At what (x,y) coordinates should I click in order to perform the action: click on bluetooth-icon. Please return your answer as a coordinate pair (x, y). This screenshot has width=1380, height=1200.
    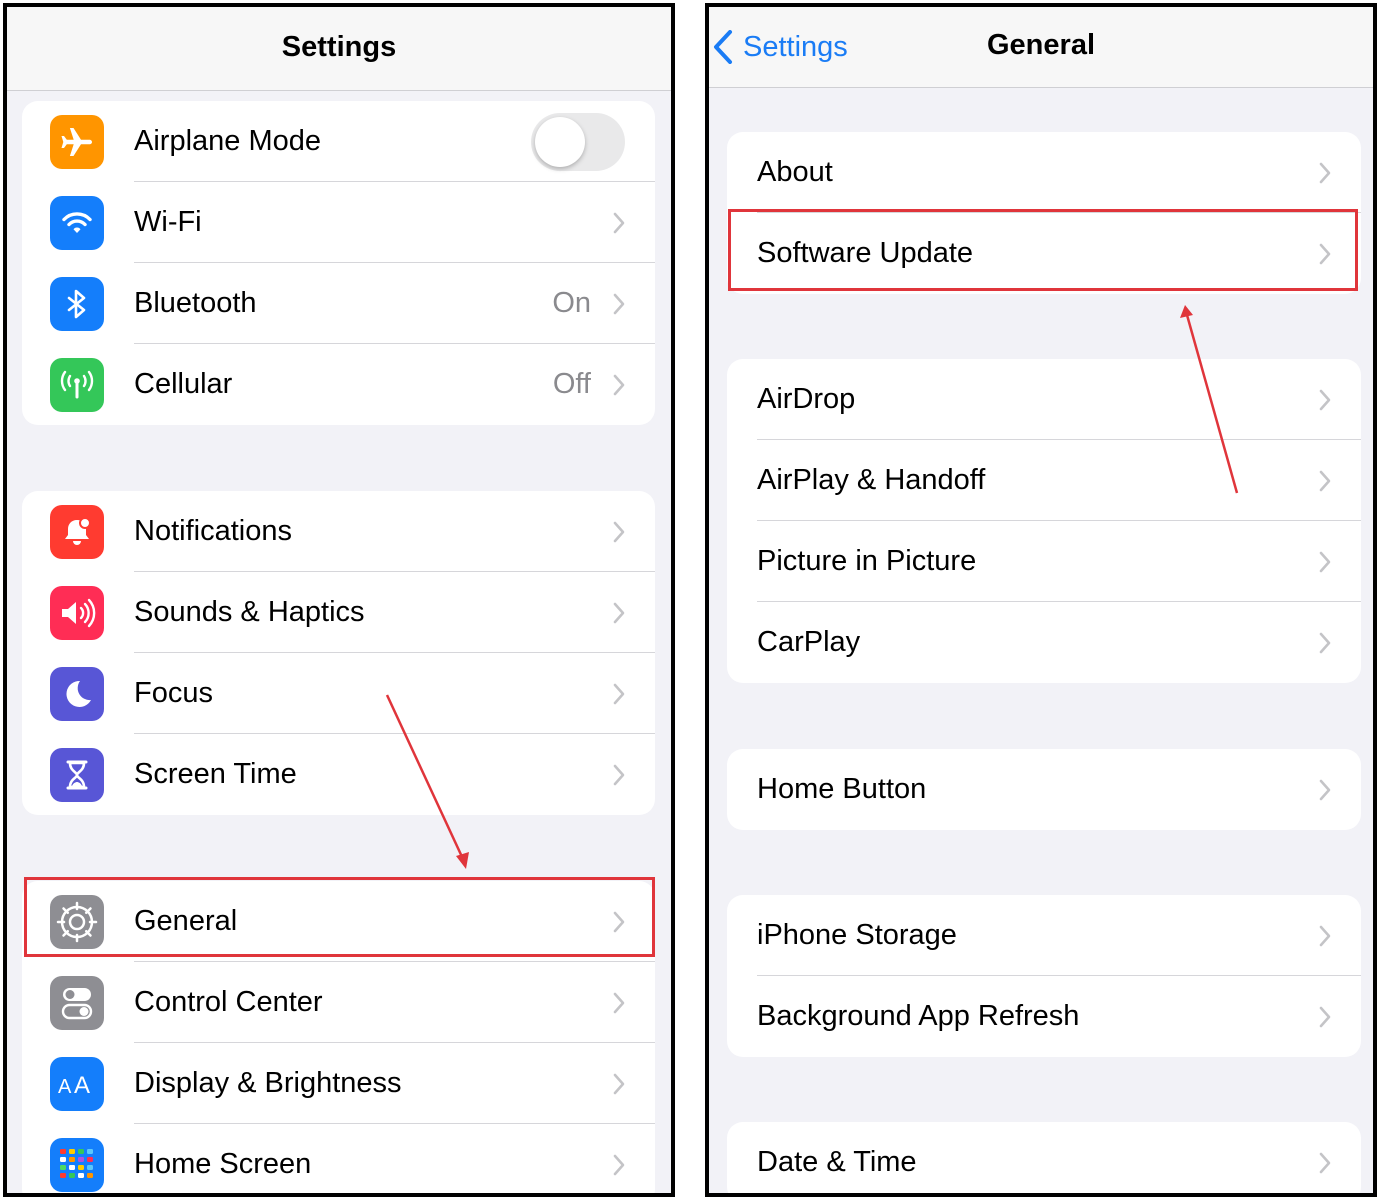
    Looking at the image, I should click on (77, 303).